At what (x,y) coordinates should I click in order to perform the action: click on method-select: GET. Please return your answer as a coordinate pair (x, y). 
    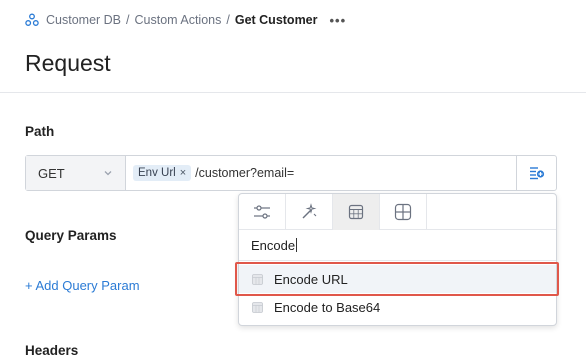
    Looking at the image, I should click on (76, 173).